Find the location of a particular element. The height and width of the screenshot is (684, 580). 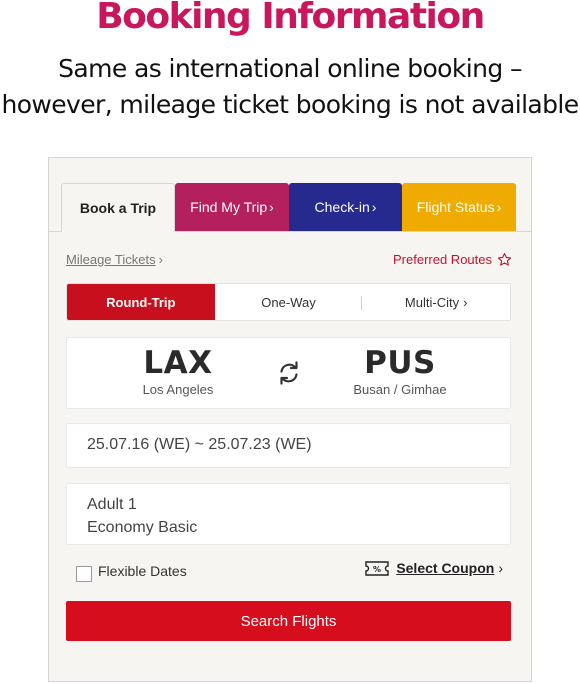

flexible-dates-checkbox is located at coordinates (84, 574).